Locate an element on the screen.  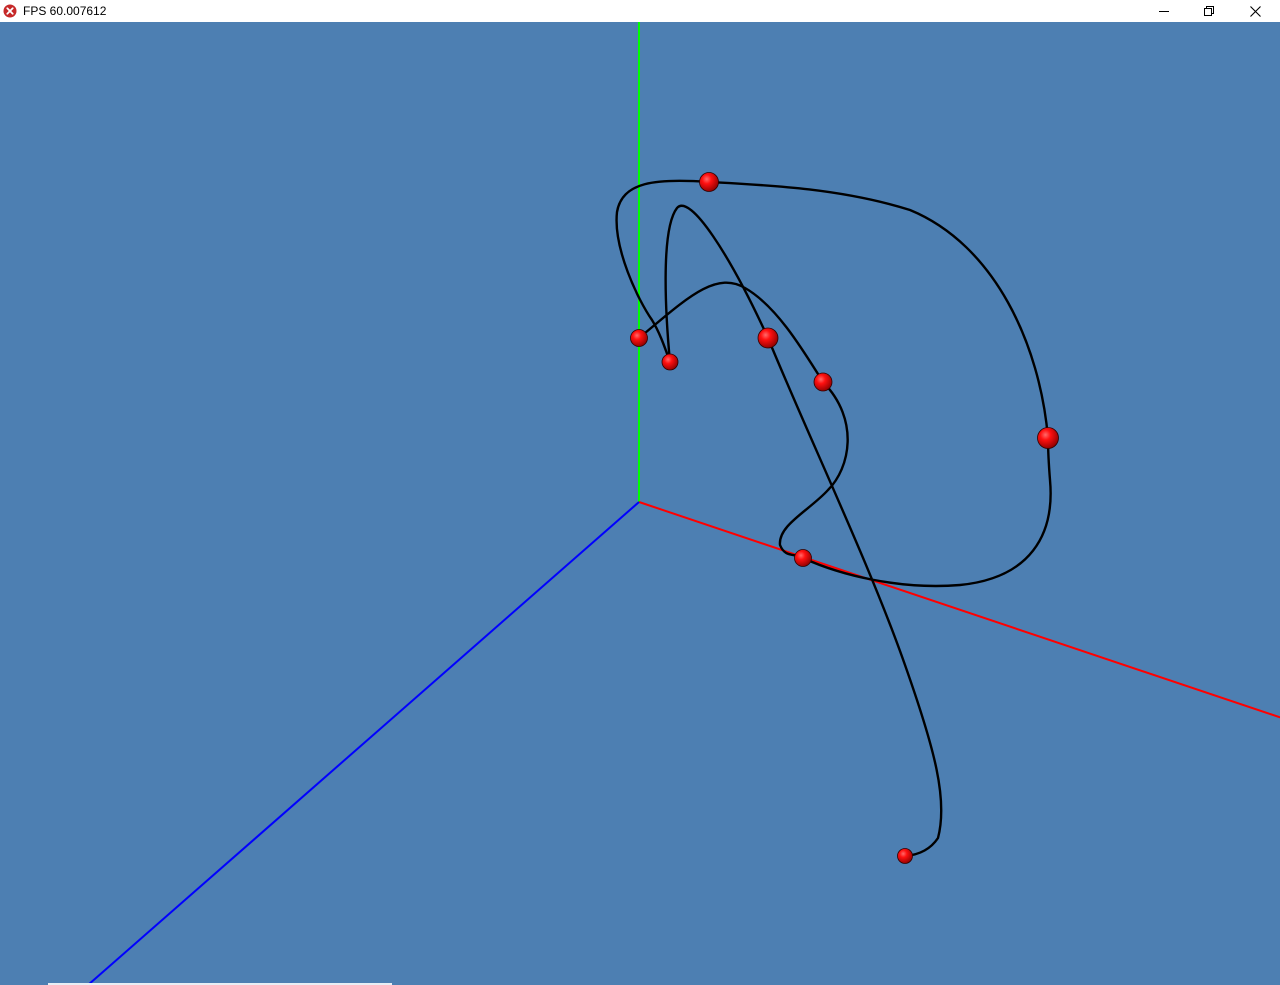
close-icon is located at coordinates (1255, 11).